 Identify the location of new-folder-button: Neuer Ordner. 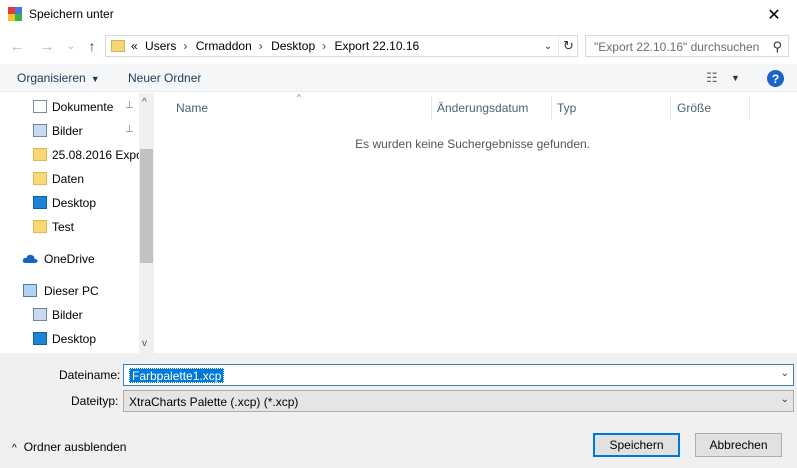
(164, 78).